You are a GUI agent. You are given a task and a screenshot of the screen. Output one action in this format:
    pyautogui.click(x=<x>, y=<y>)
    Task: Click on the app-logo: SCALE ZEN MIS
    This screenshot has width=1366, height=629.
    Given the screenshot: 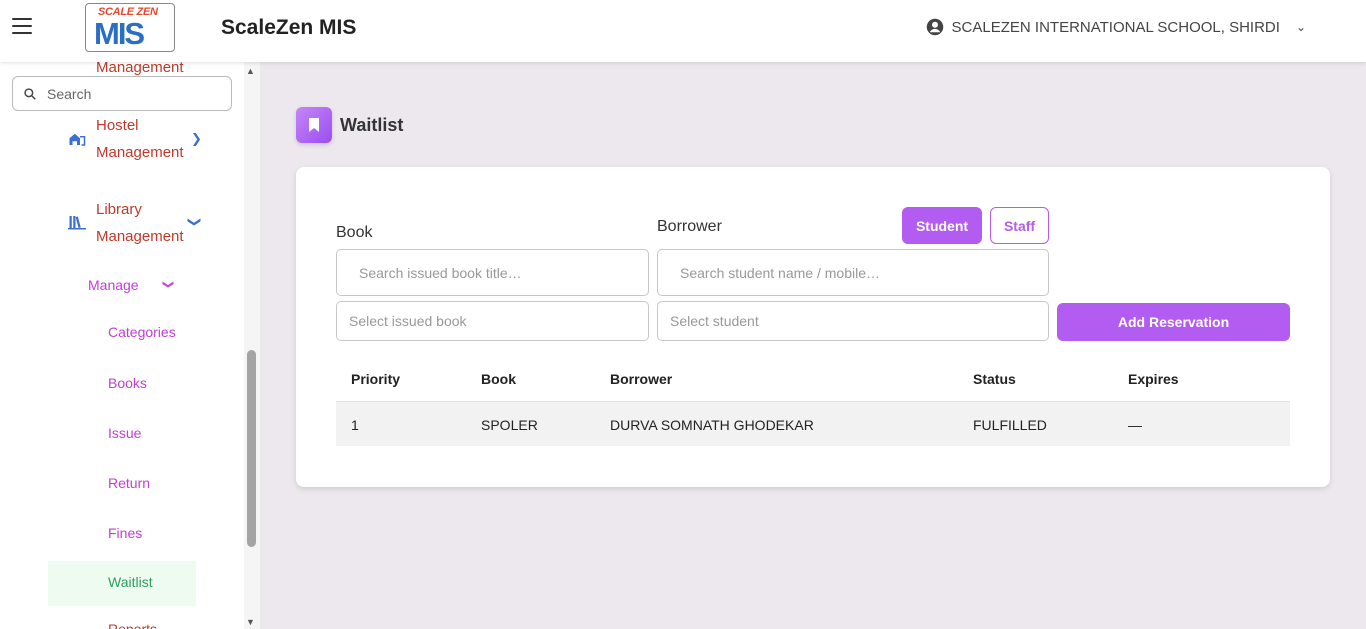 What is the action you would take?
    pyautogui.click(x=130, y=27)
    